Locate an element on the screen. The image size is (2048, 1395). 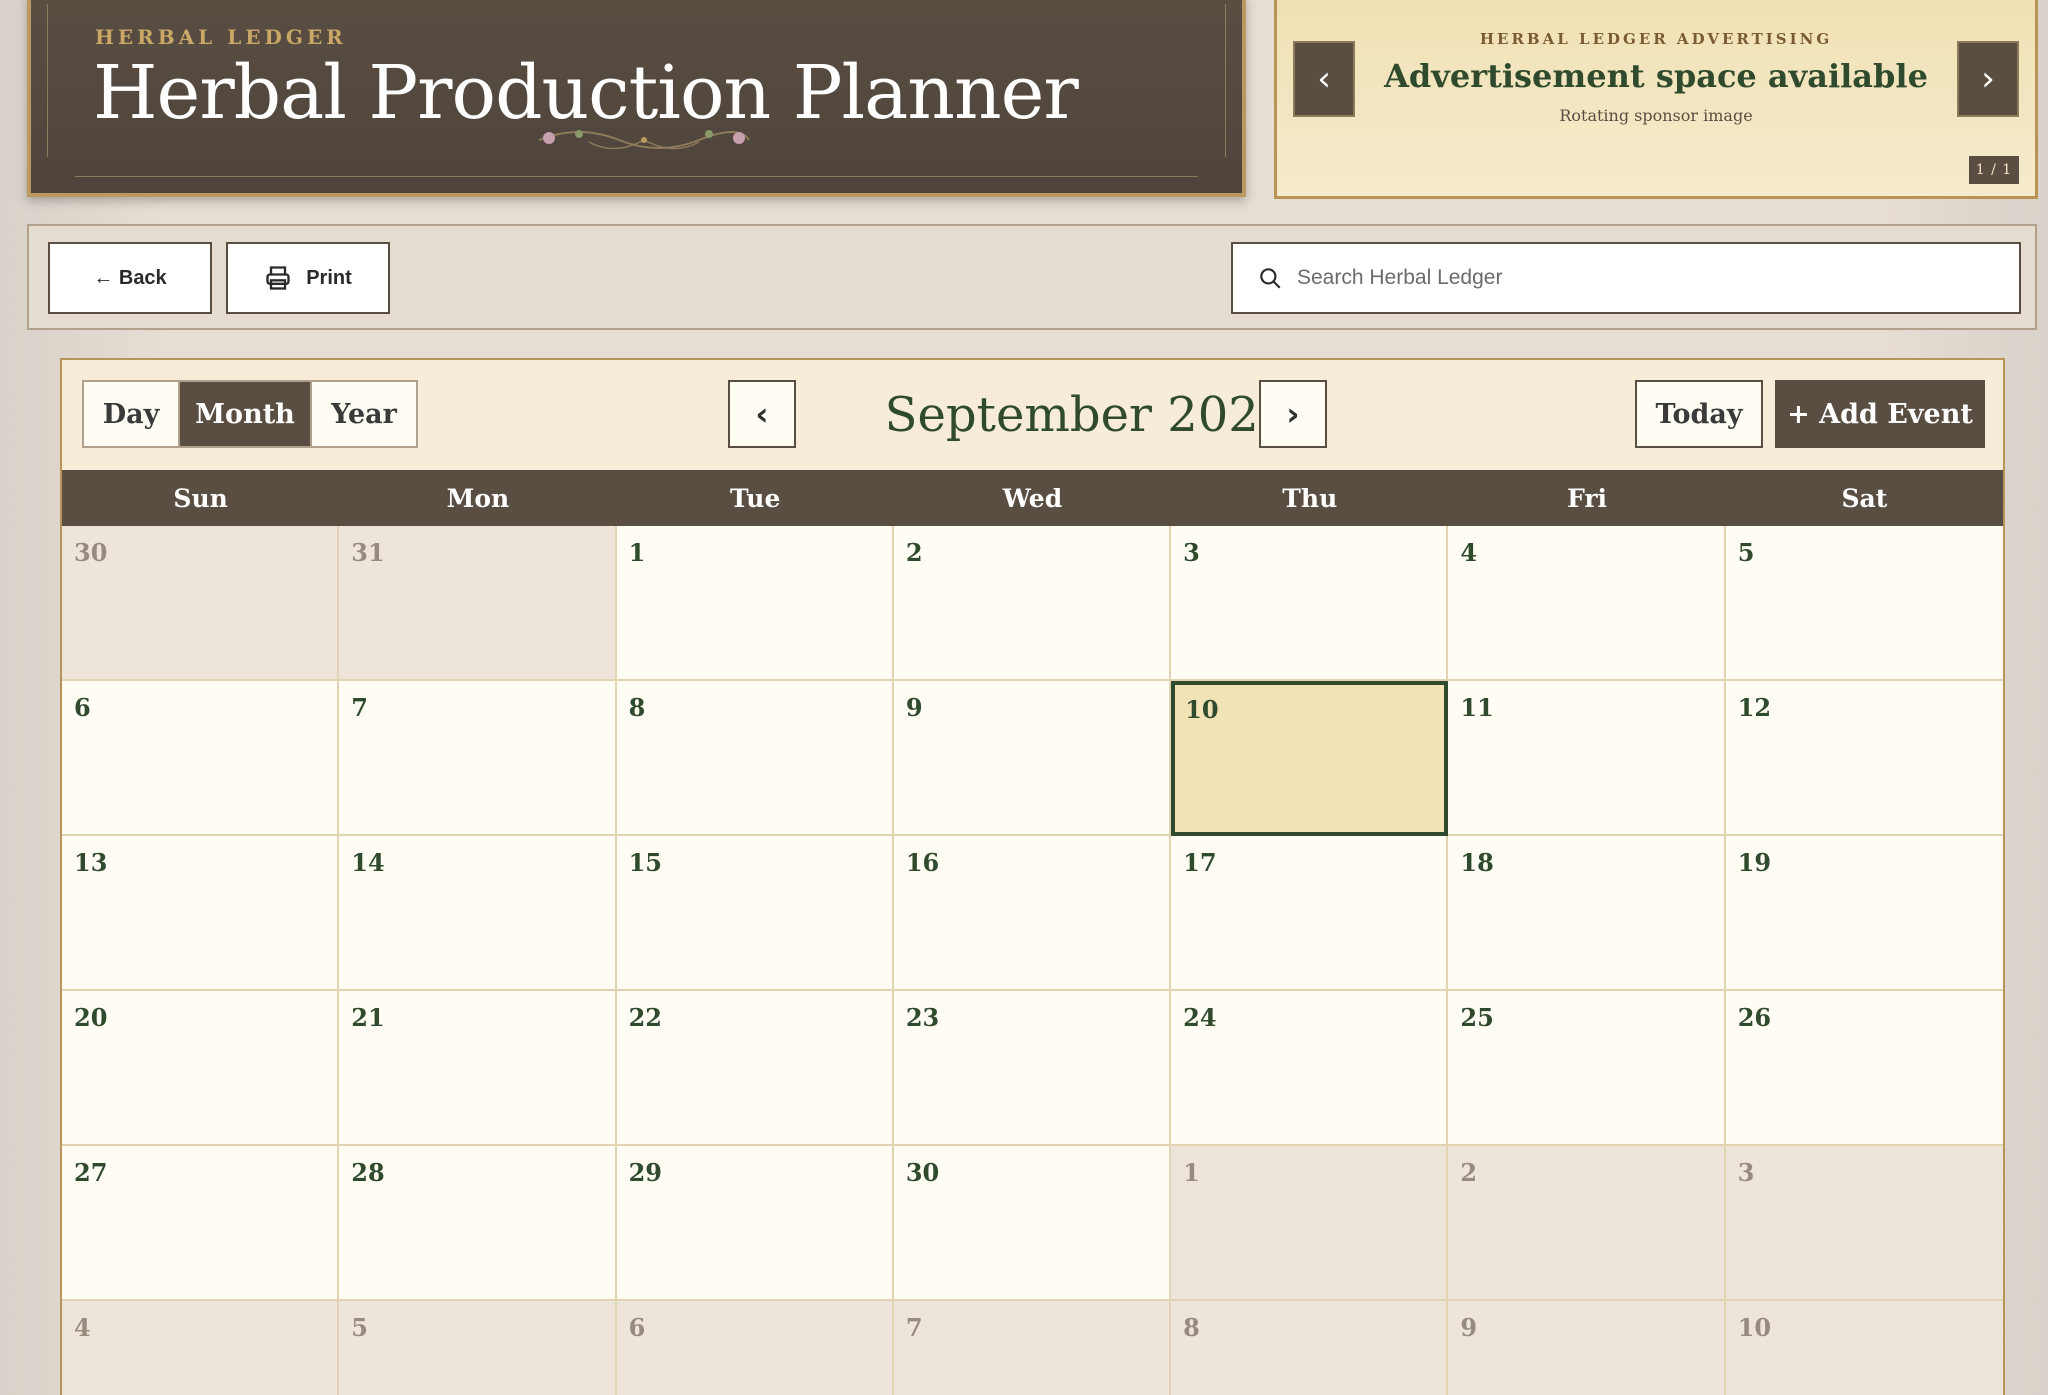
day-number: 11 is located at coordinates (1477, 707).